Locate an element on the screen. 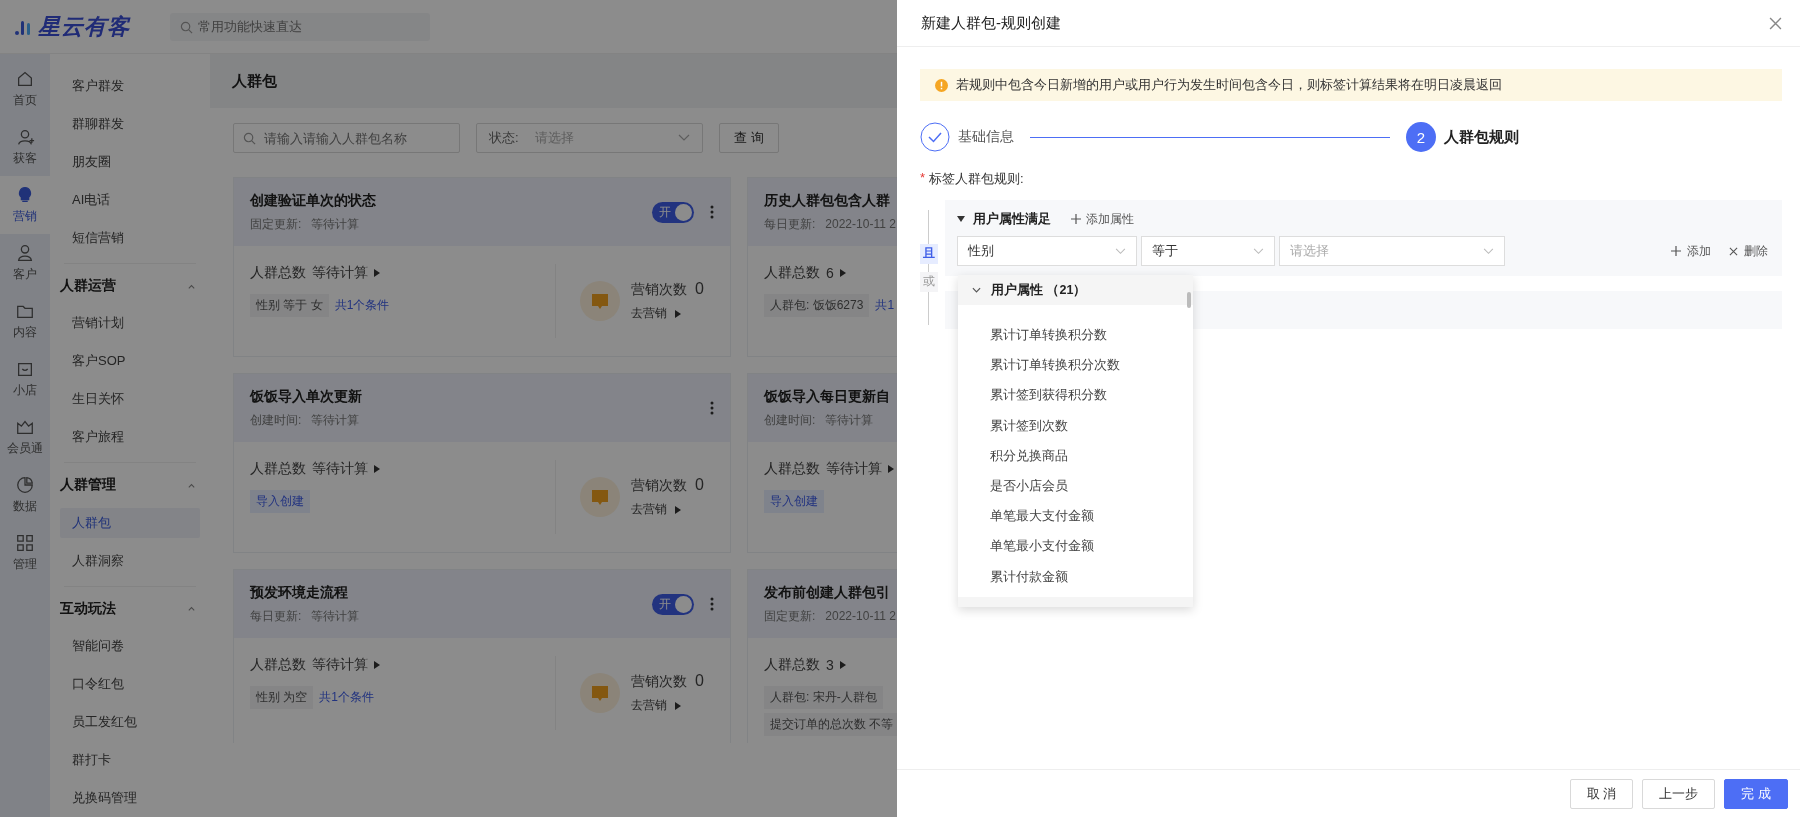 This screenshot has height=817, width=1800. menu-item: 员工发红包 is located at coordinates (130, 722).